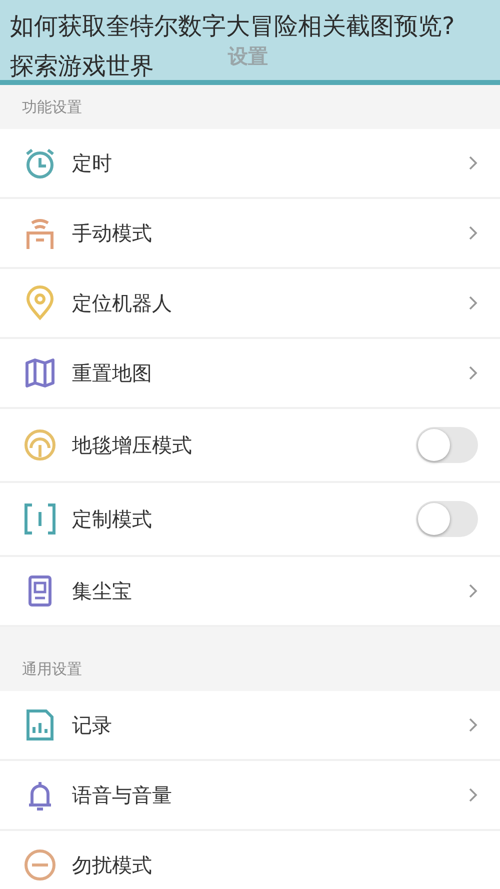  What do you see at coordinates (250, 592) in the screenshot?
I see `settings-row: 集尘宝` at bounding box center [250, 592].